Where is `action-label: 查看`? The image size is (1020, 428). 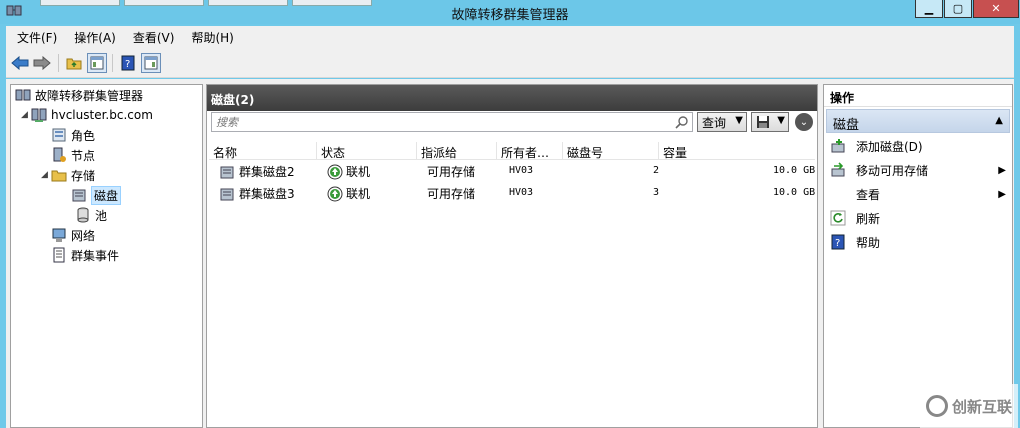 action-label: 查看 is located at coordinates (868, 194).